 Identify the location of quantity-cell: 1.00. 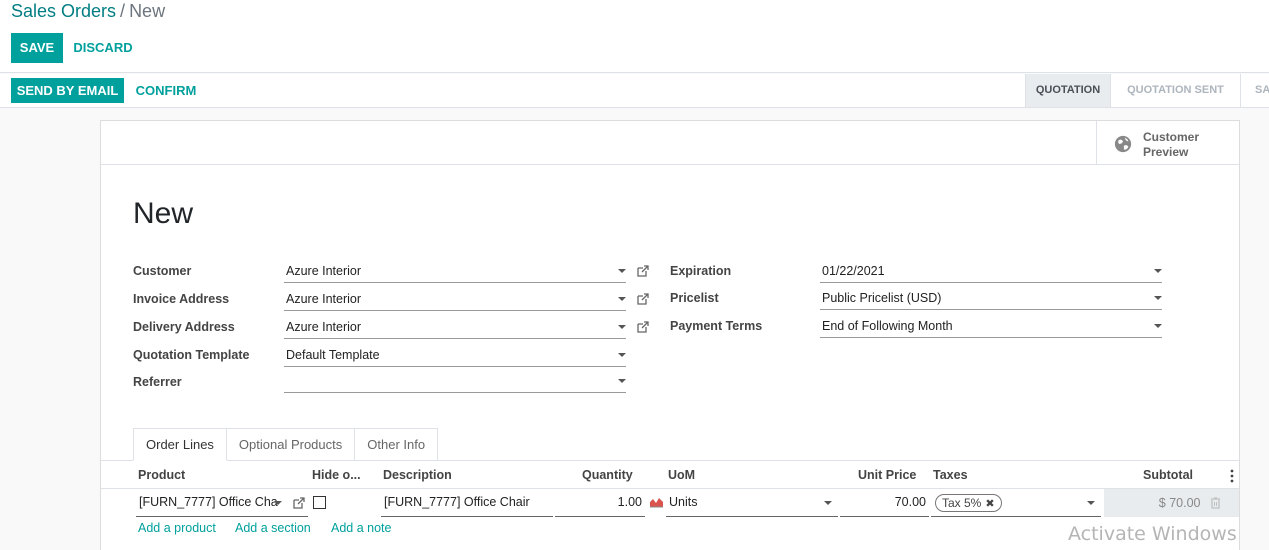
(600, 503).